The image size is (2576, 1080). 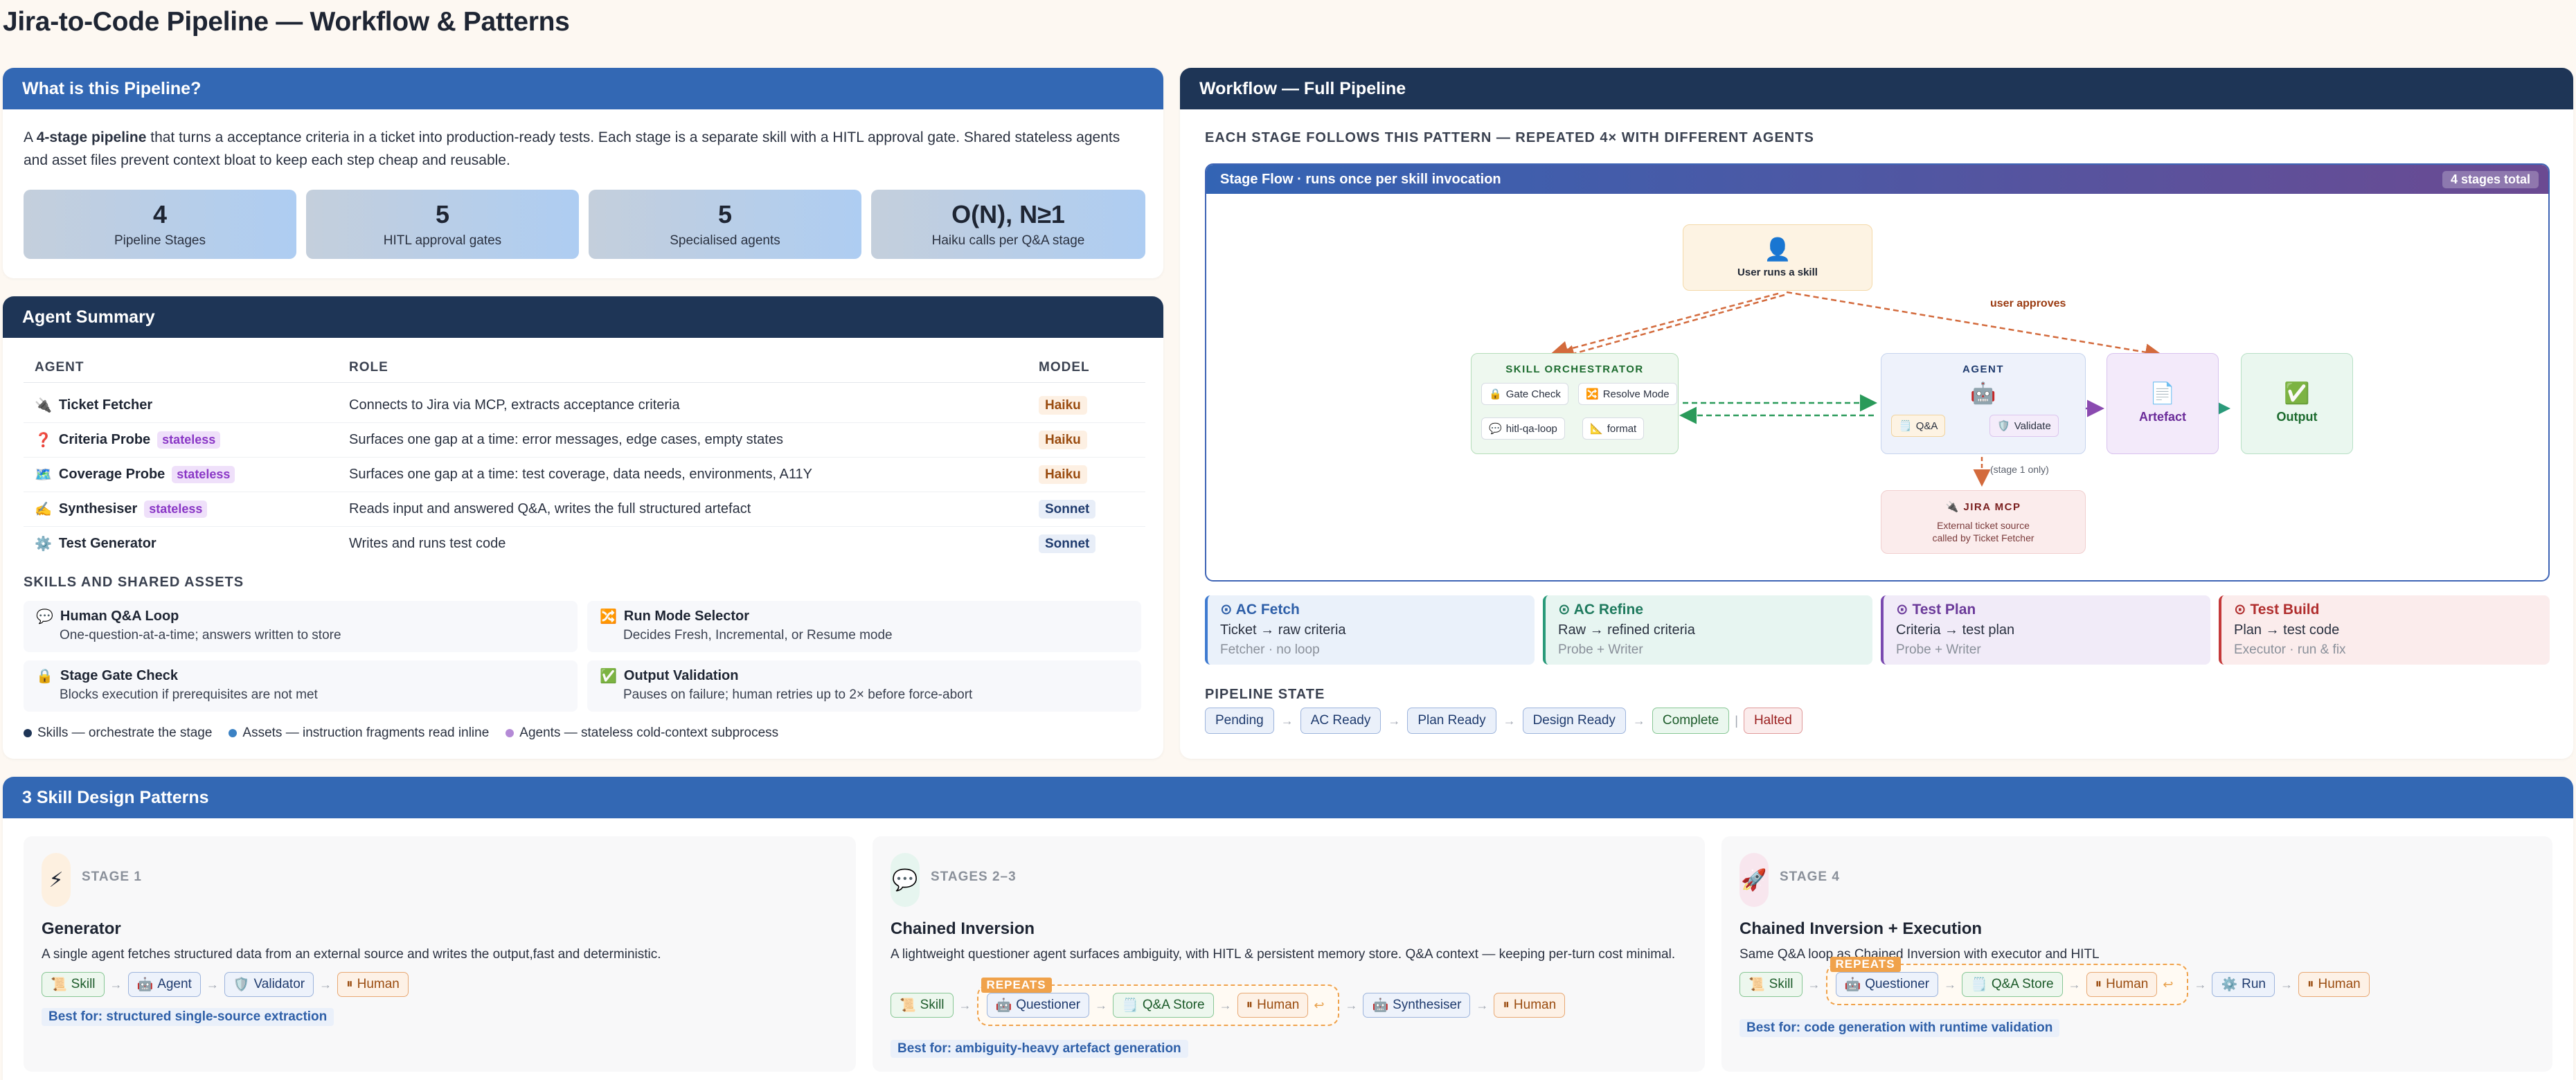 What do you see at coordinates (1283, 630) in the screenshot?
I see `stage-desc: Ticket → raw criteria` at bounding box center [1283, 630].